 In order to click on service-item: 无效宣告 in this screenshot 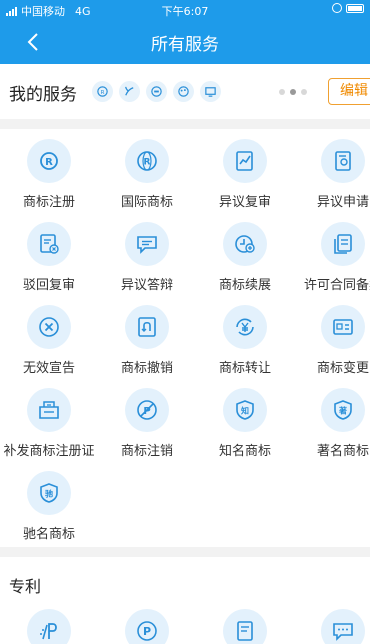, I will do `click(49, 346)`.